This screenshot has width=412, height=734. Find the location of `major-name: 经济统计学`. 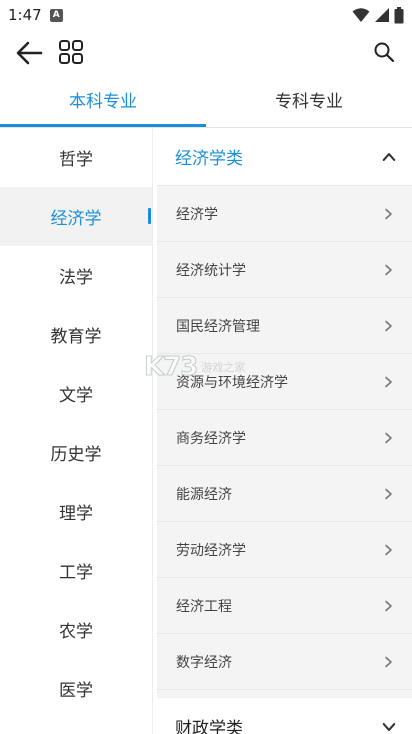

major-name: 经济统计学 is located at coordinates (211, 270).